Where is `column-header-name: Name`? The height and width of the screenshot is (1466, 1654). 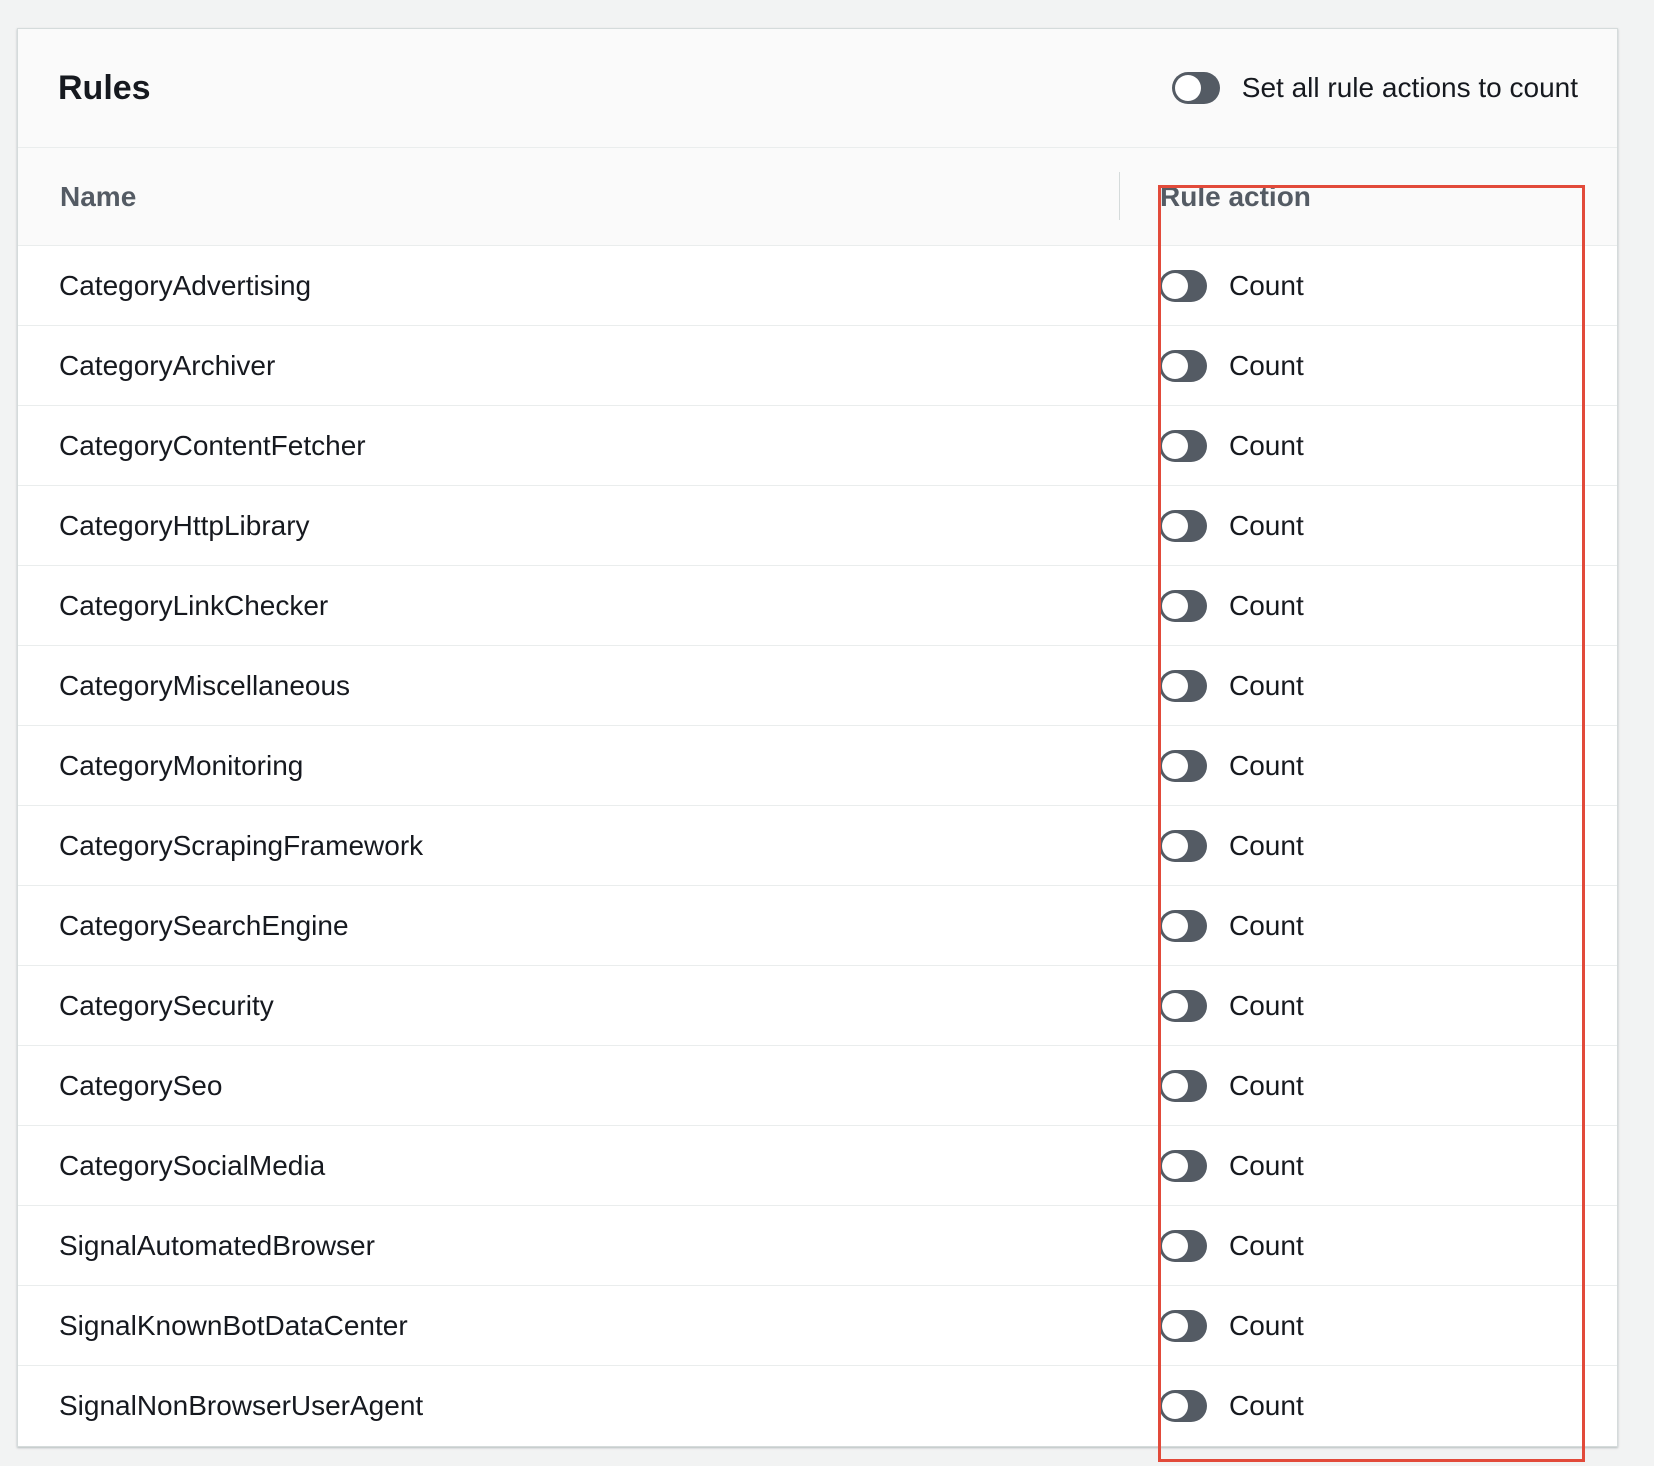 column-header-name: Name is located at coordinates (98, 196).